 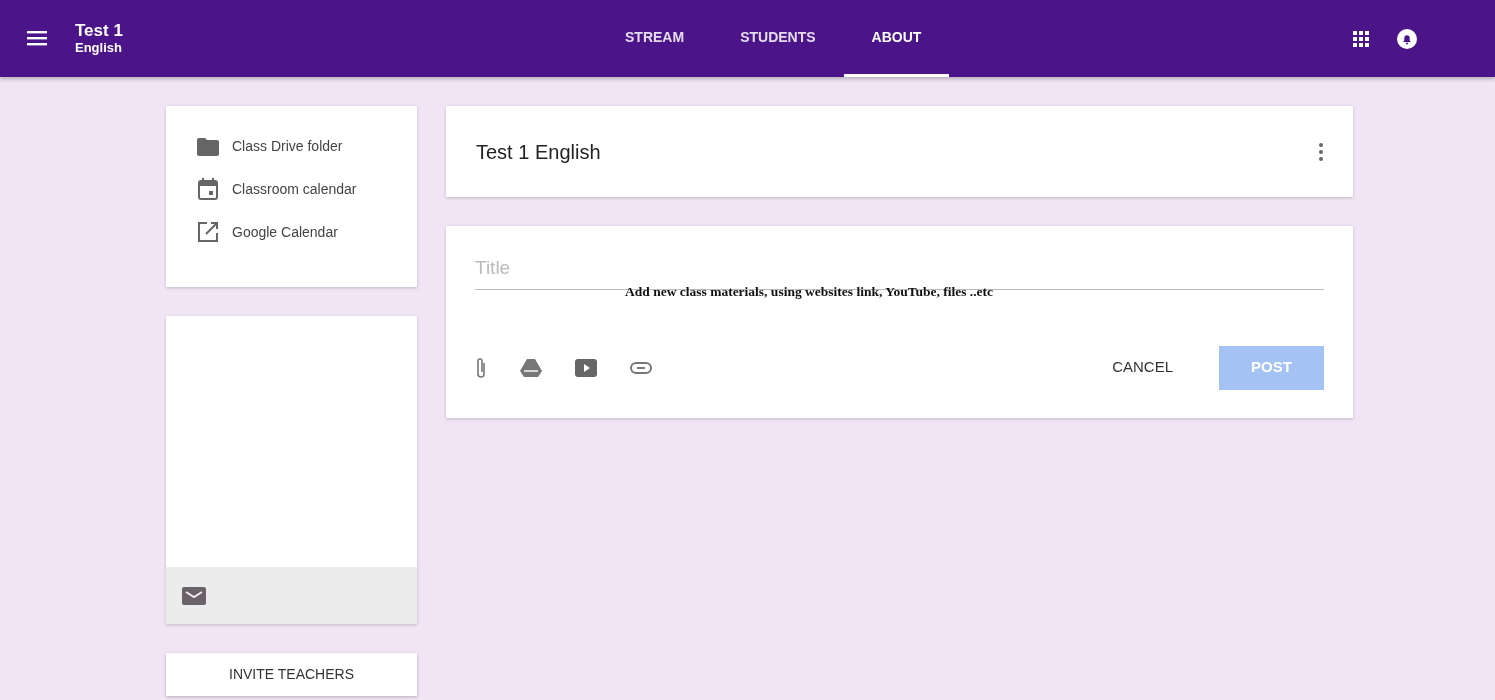 I want to click on nav-tab: ABOUT, so click(x=896, y=38).